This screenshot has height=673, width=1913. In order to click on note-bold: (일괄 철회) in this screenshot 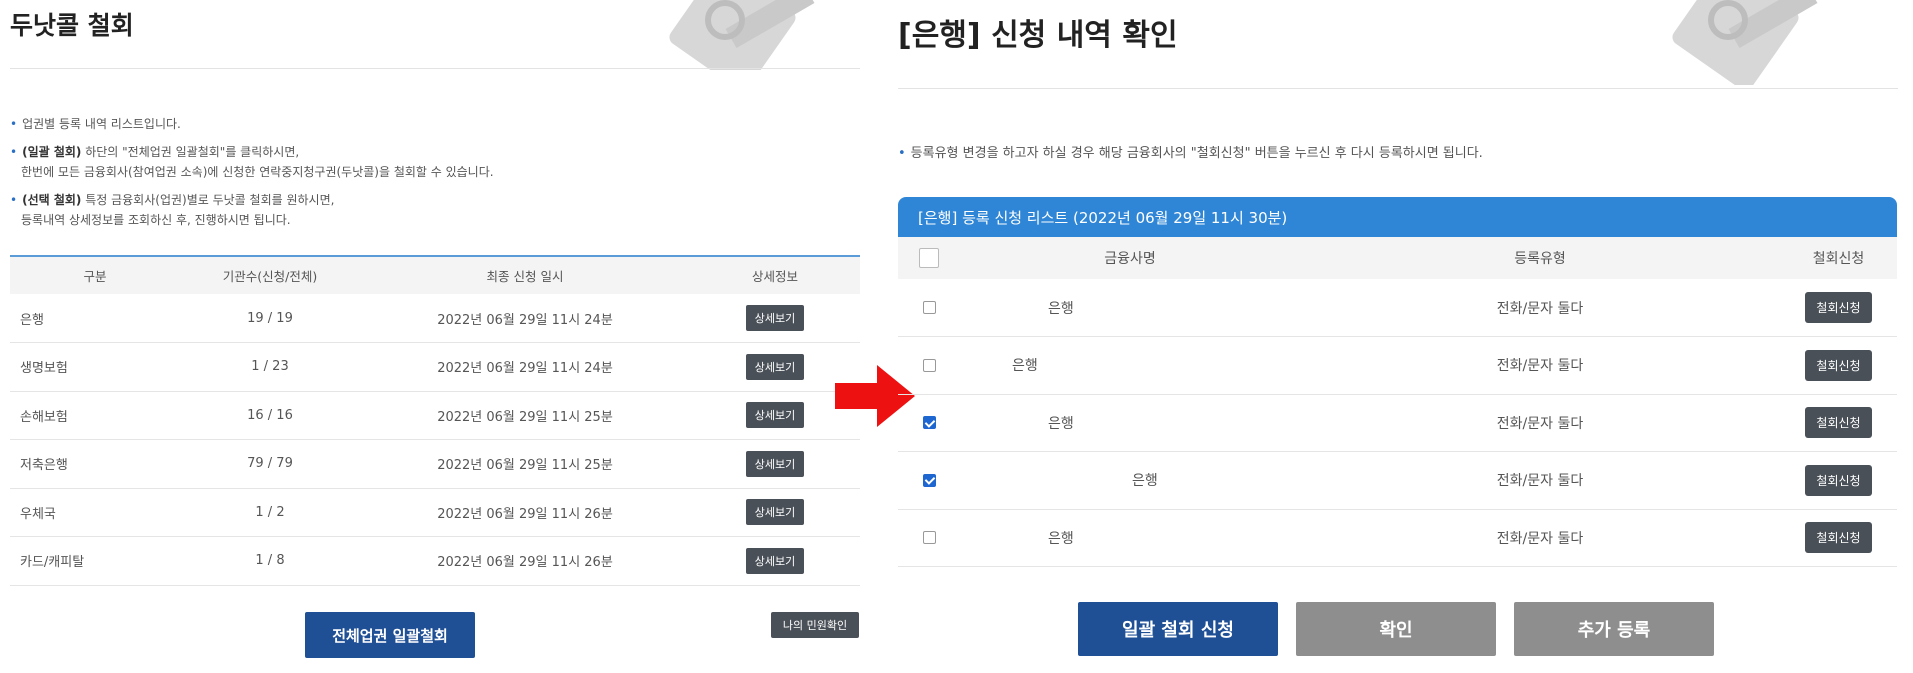, I will do `click(52, 152)`.